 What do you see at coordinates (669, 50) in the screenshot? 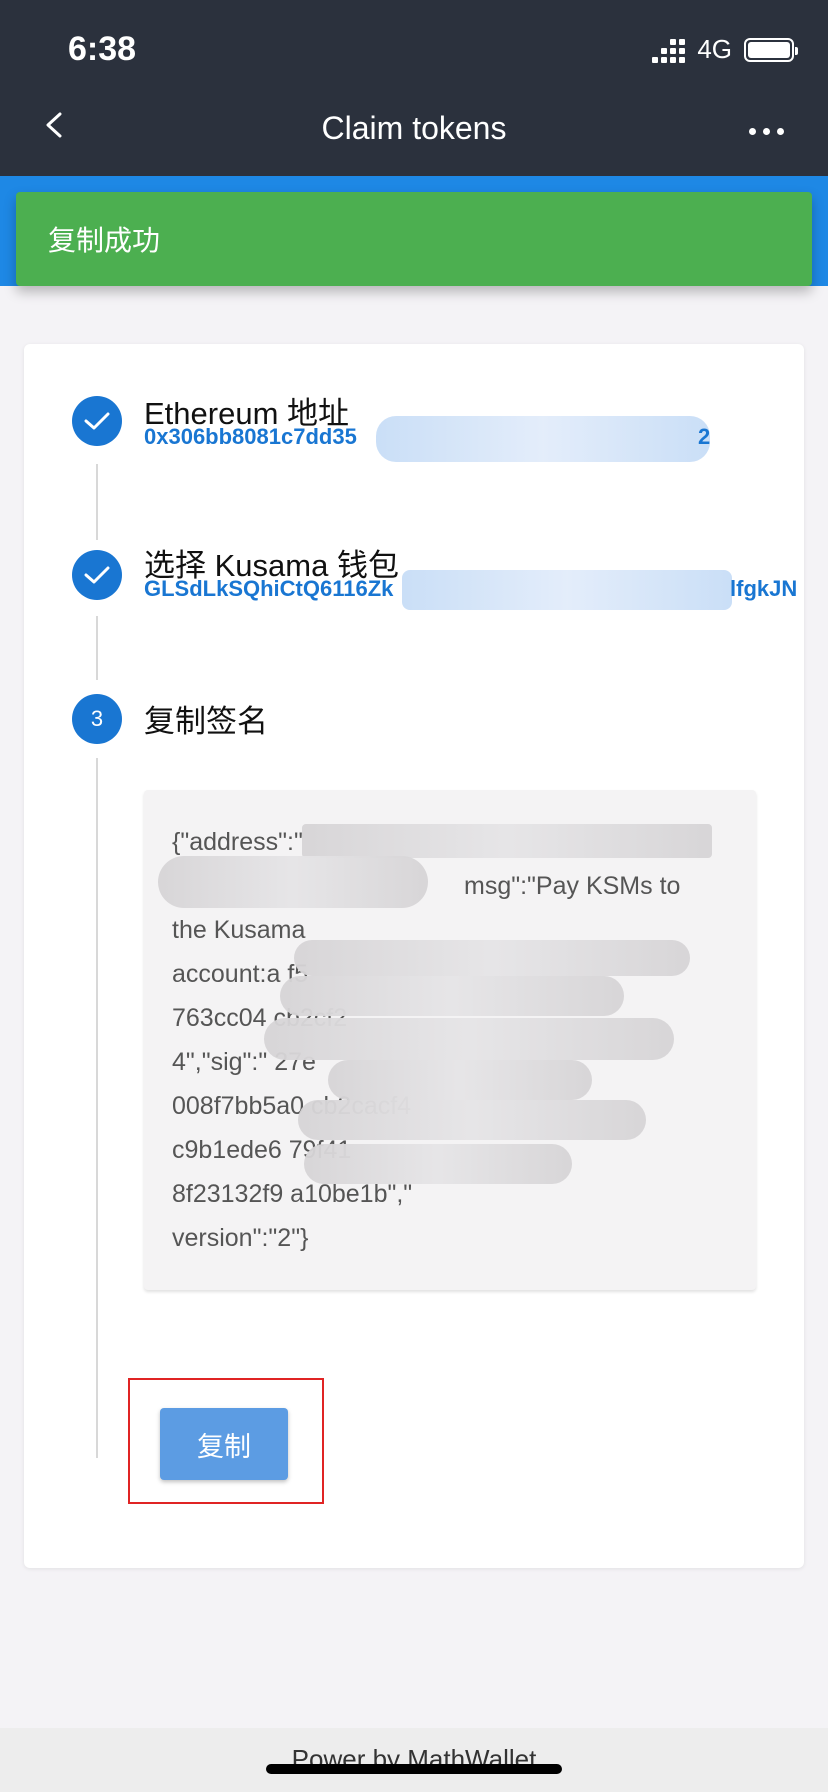
I see `signal-icon` at bounding box center [669, 50].